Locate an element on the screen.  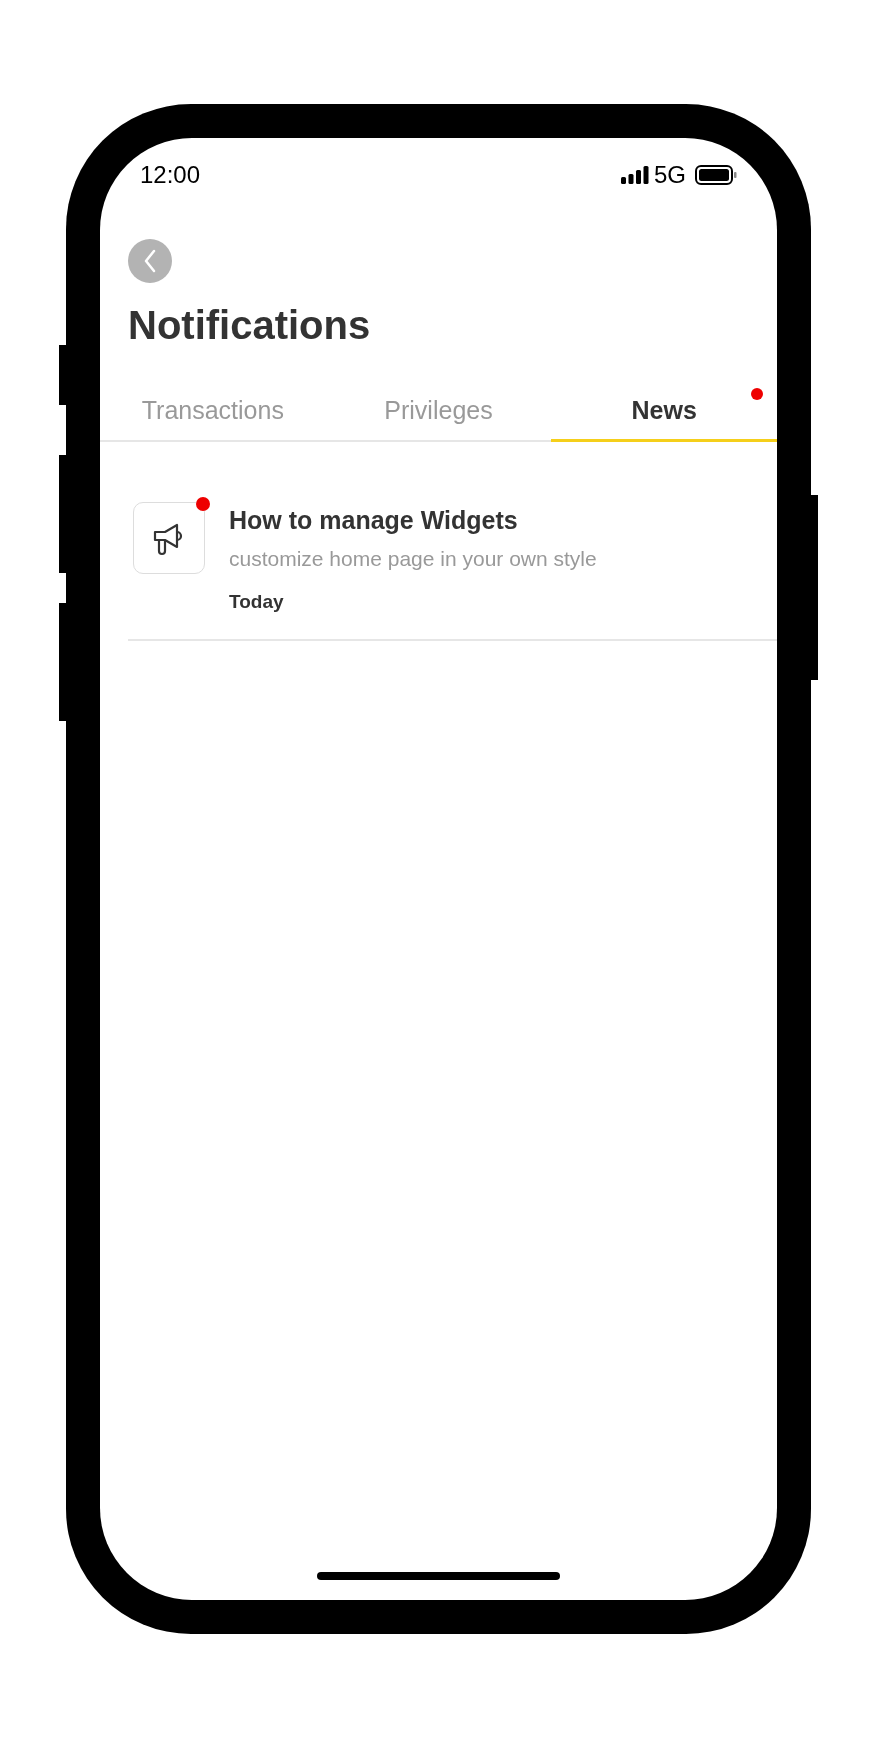
signal-icon is located at coordinates (635, 175).